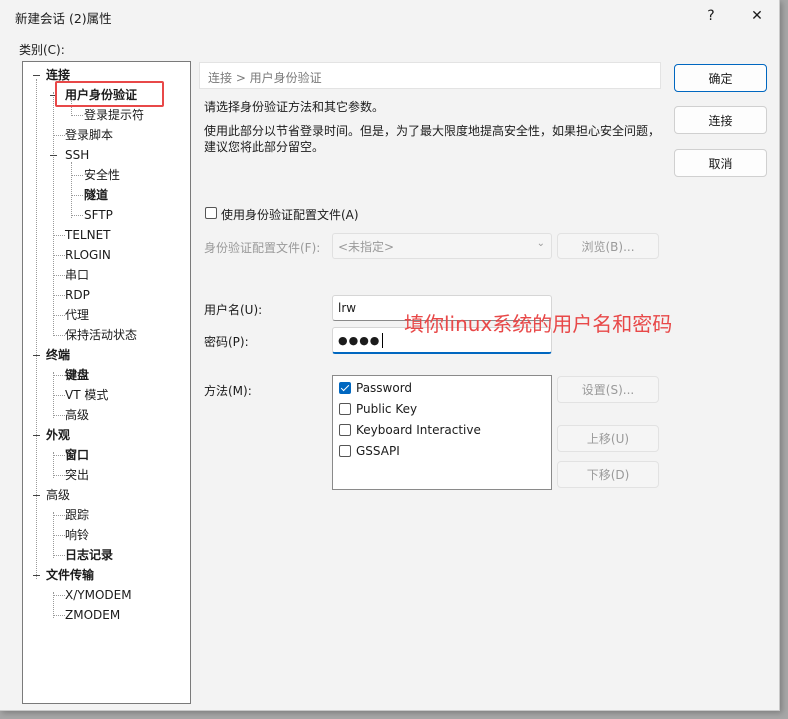 Image resolution: width=788 pixels, height=719 pixels. Describe the element at coordinates (720, 163) in the screenshot. I see `cancel-button: 取消` at that location.